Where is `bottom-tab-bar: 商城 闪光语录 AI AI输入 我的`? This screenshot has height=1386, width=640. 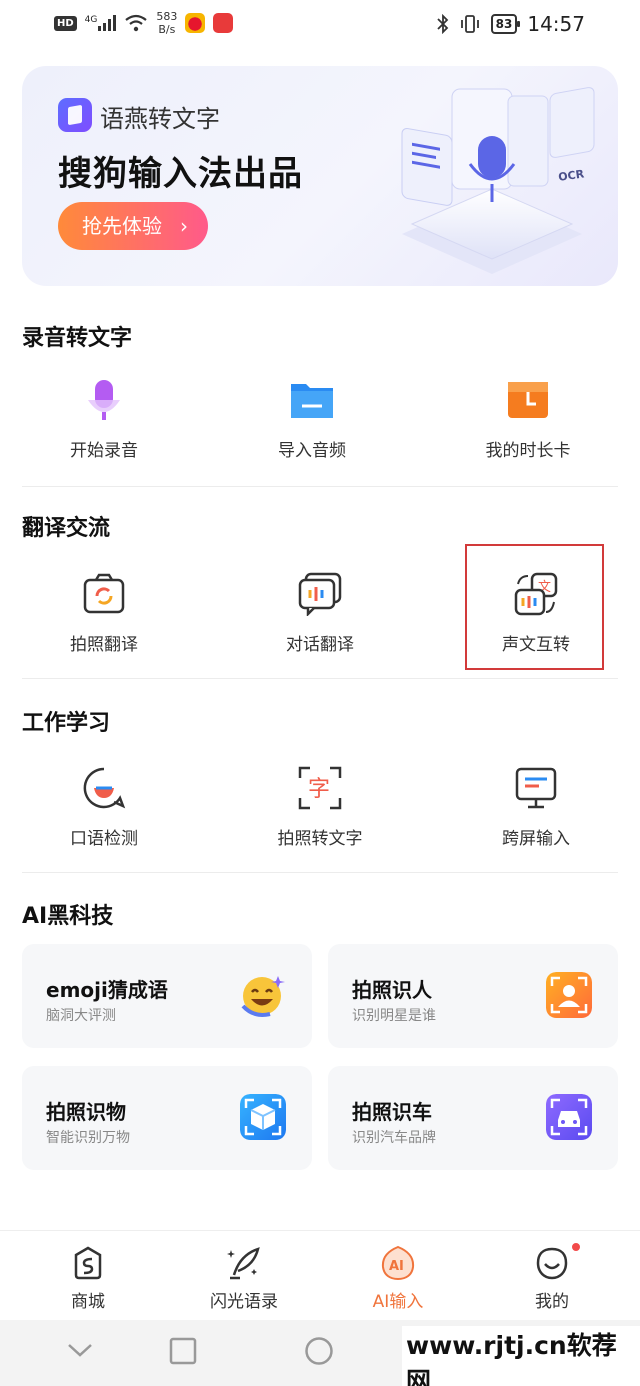 bottom-tab-bar: 商城 闪光语录 AI AI输入 我的 is located at coordinates (320, 1275).